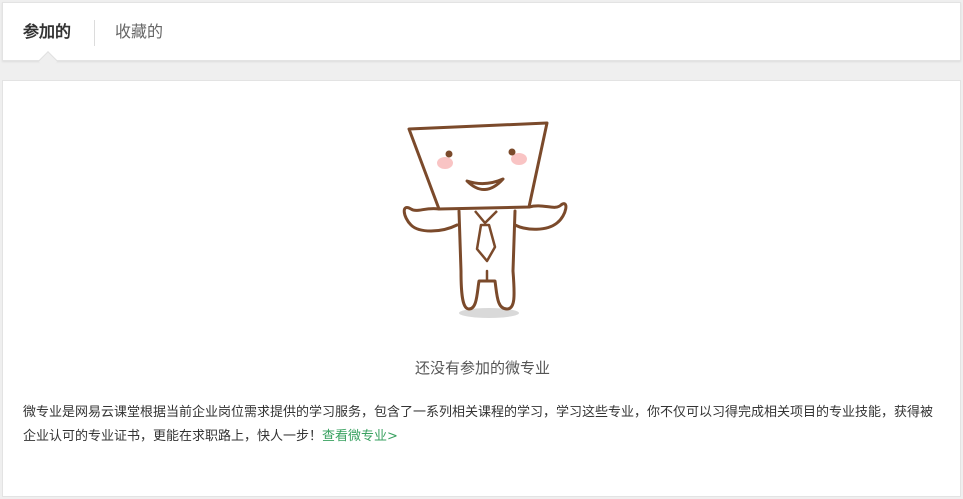 The height and width of the screenshot is (499, 963). I want to click on tab-bar: 参加的 收藏的, so click(481, 36).